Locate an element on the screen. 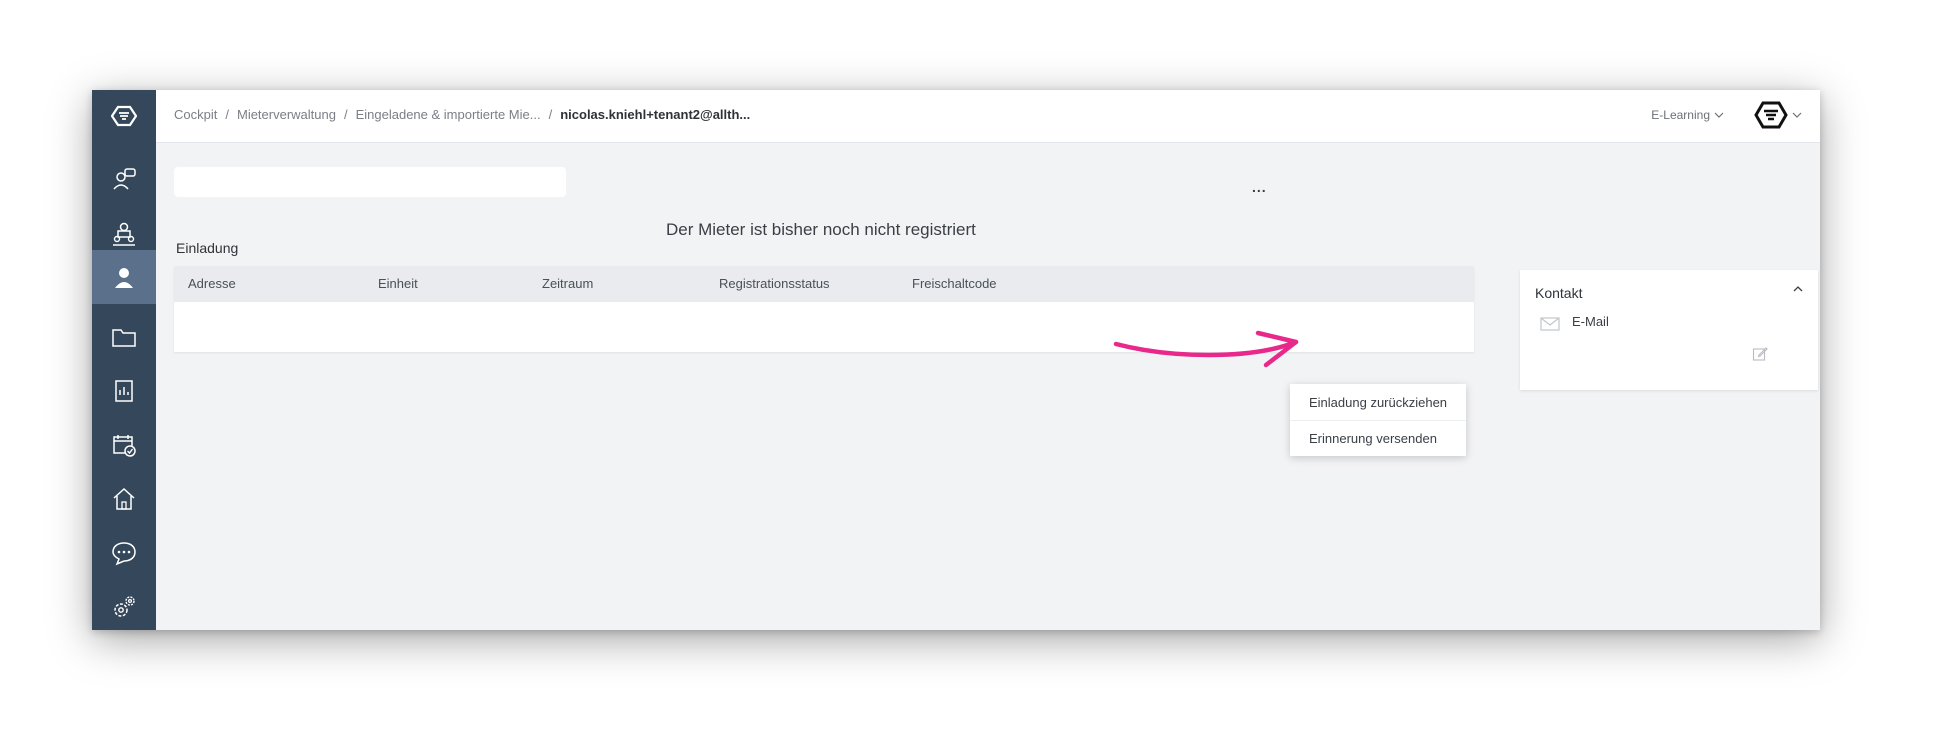 This screenshot has width=1934, height=734. chevron-up-icon is located at coordinates (1798, 289).